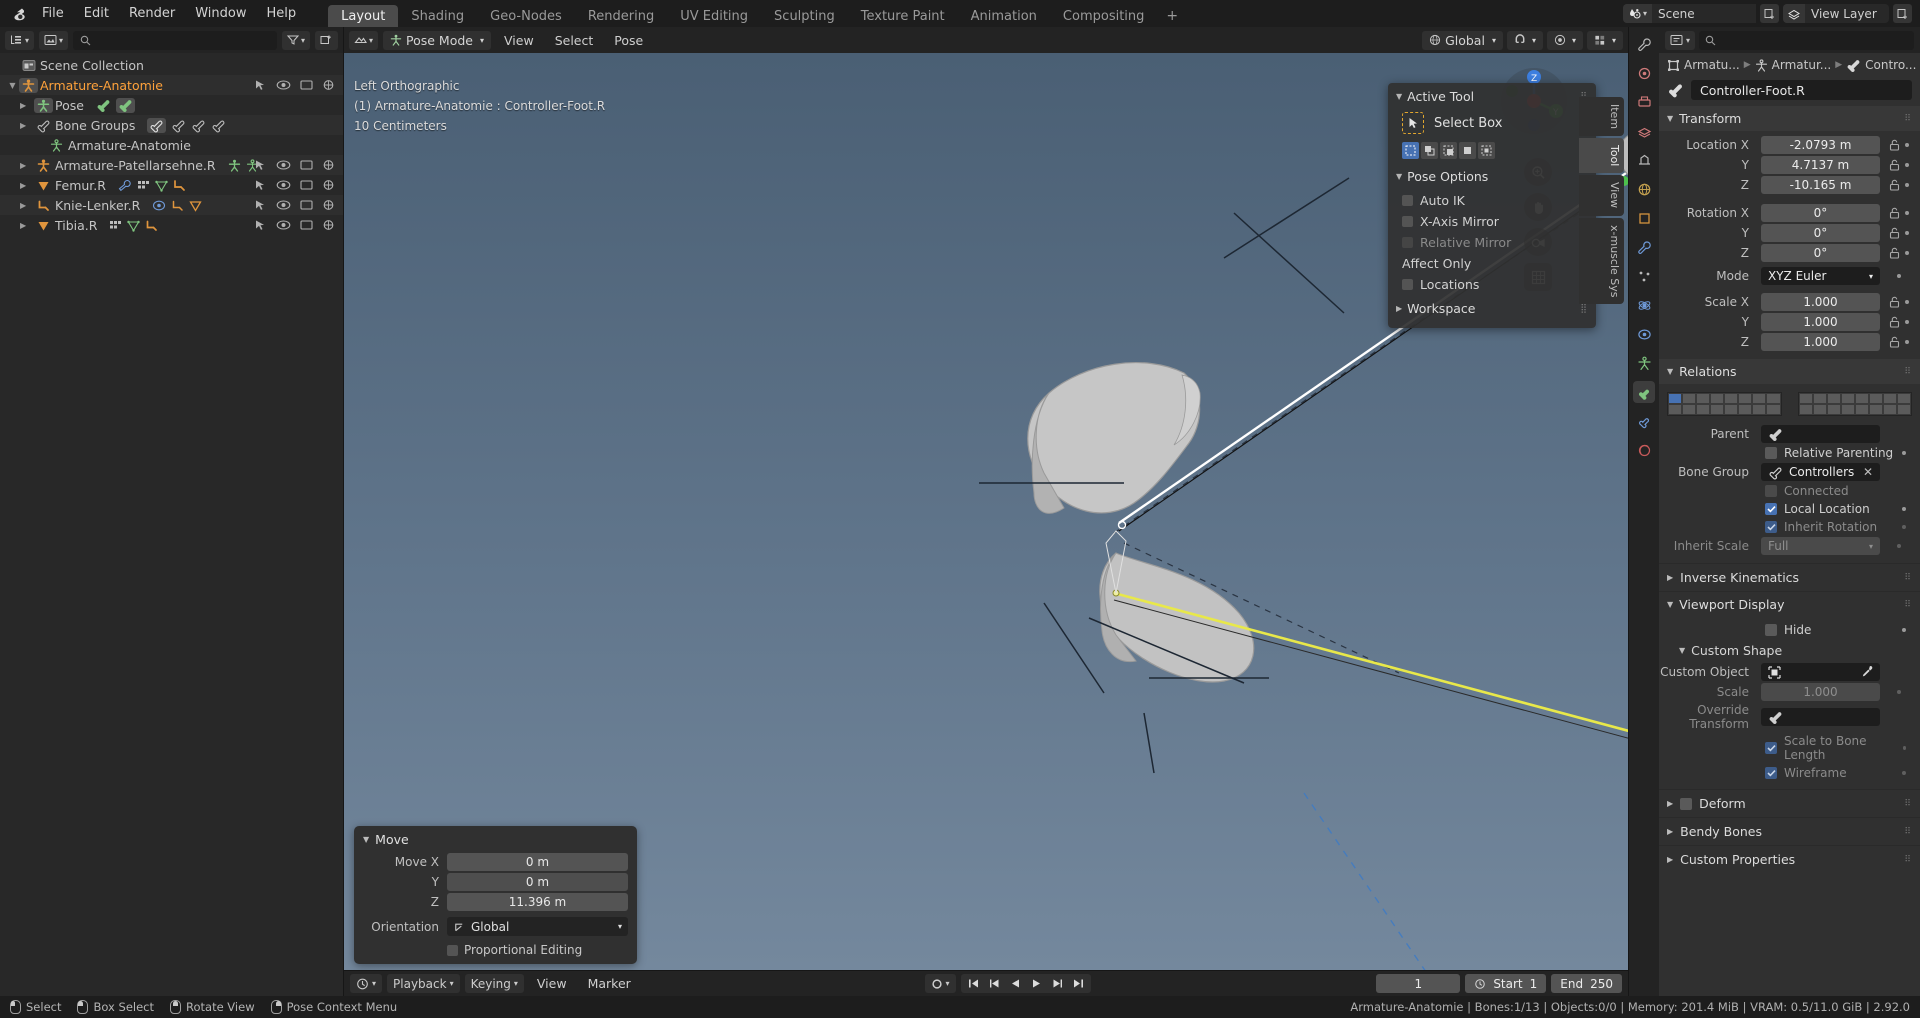  I want to click on pose-option-auto-ik: Auto IK, so click(1492, 200).